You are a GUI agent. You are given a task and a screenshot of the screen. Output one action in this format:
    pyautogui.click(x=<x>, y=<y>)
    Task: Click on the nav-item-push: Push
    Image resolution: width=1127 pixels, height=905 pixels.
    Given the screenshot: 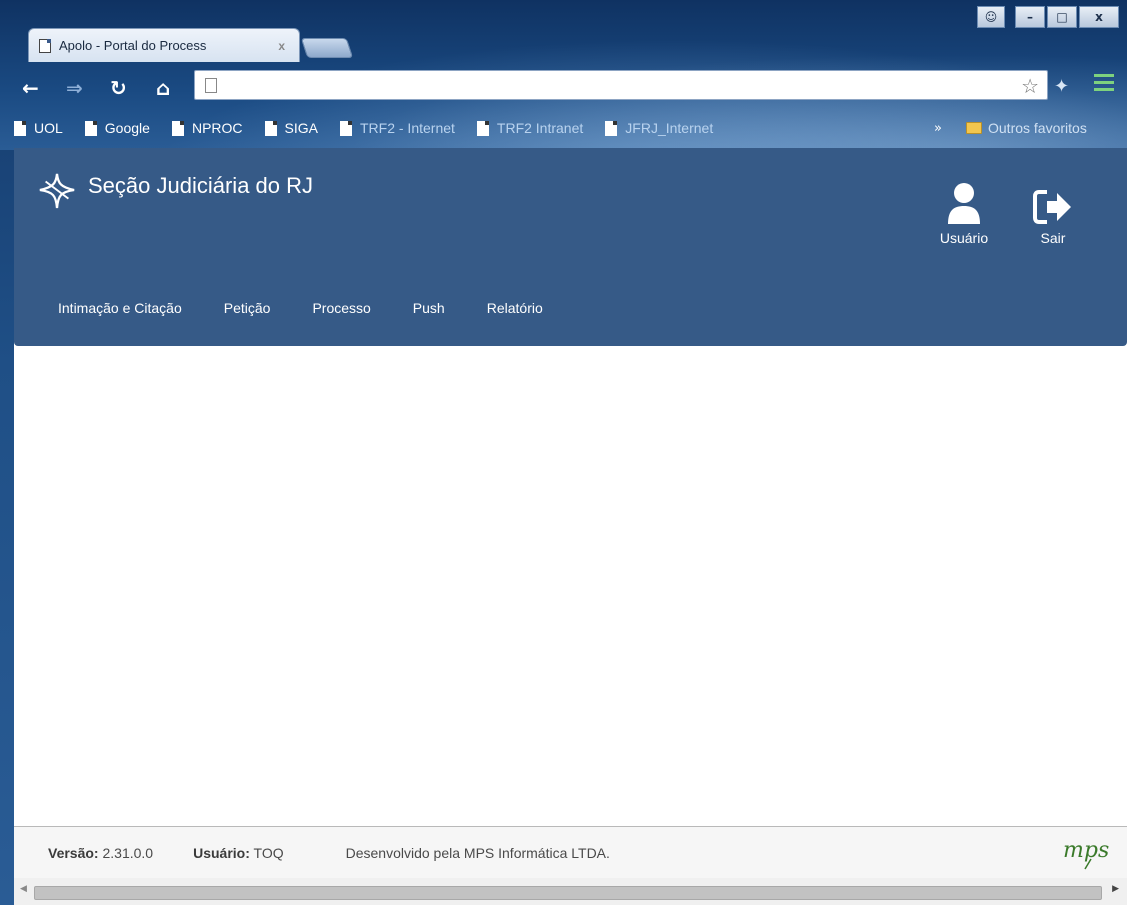 What is the action you would take?
    pyautogui.click(x=429, y=308)
    